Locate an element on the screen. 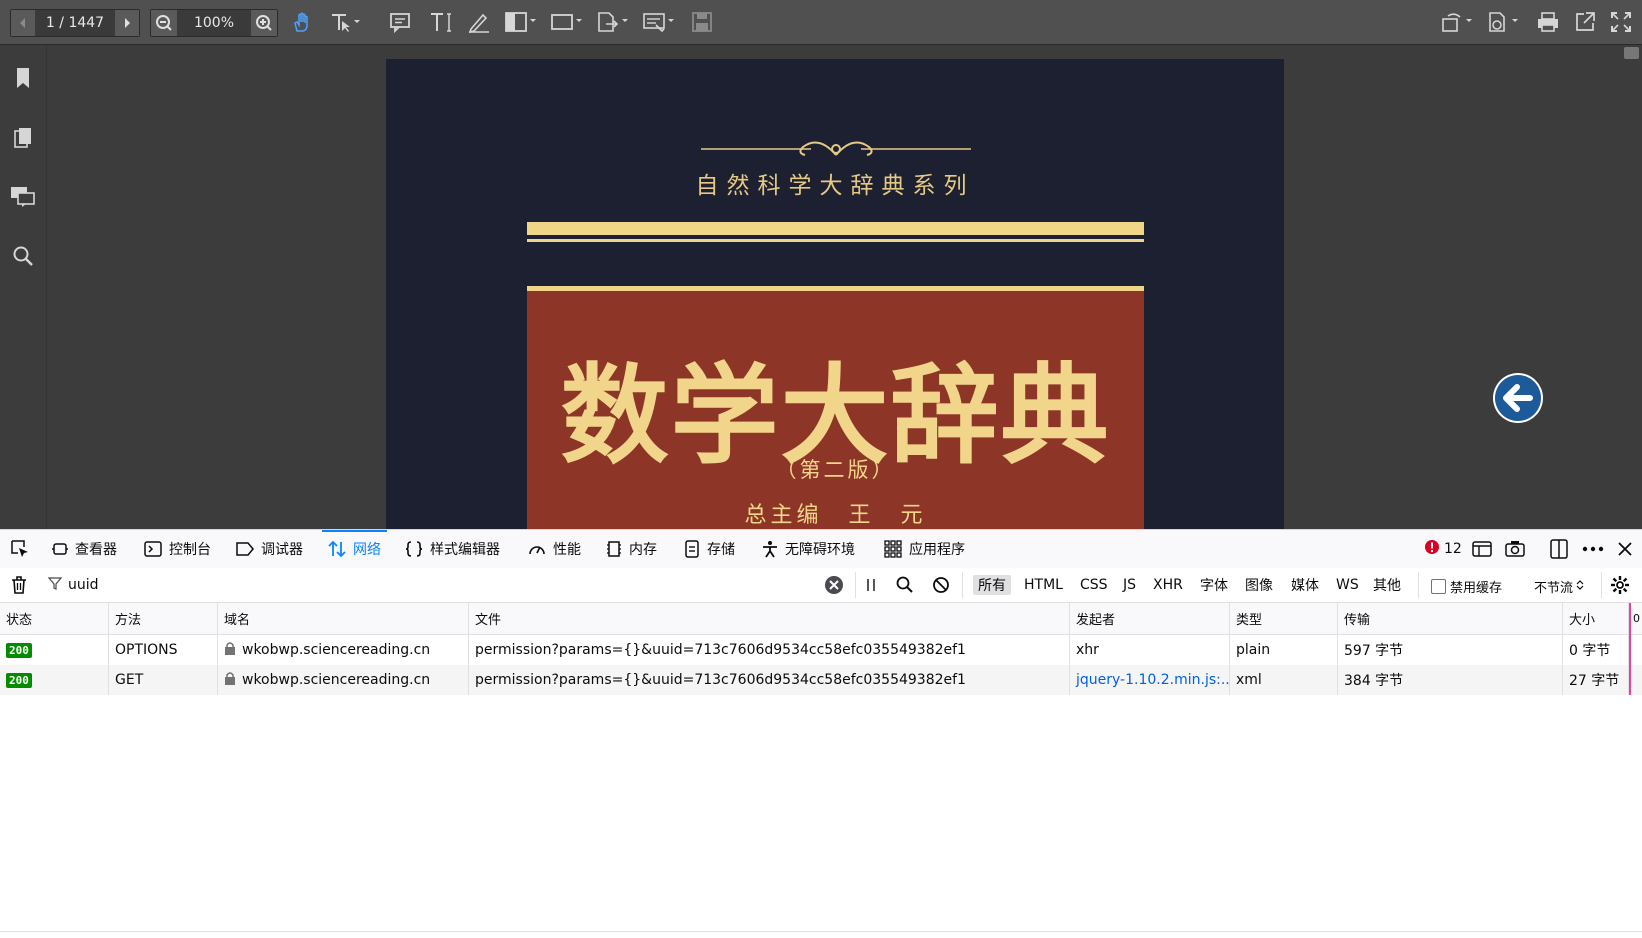 The height and width of the screenshot is (938, 1642). scroll-thumb is located at coordinates (1631, 53).